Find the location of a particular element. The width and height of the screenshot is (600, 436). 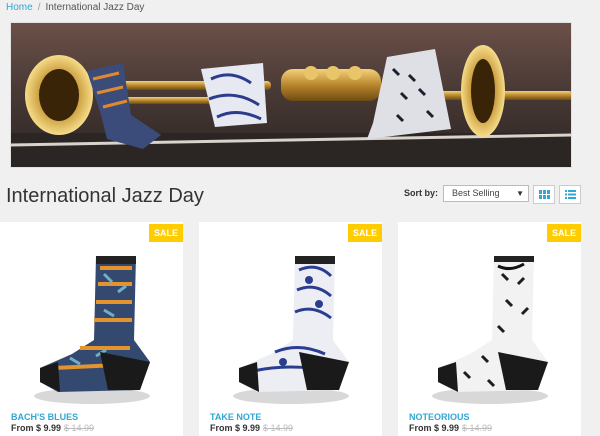

product-card: SALE NOTEORIOUS From $ 9.99 $ 14.99 is located at coordinates (489, 329).